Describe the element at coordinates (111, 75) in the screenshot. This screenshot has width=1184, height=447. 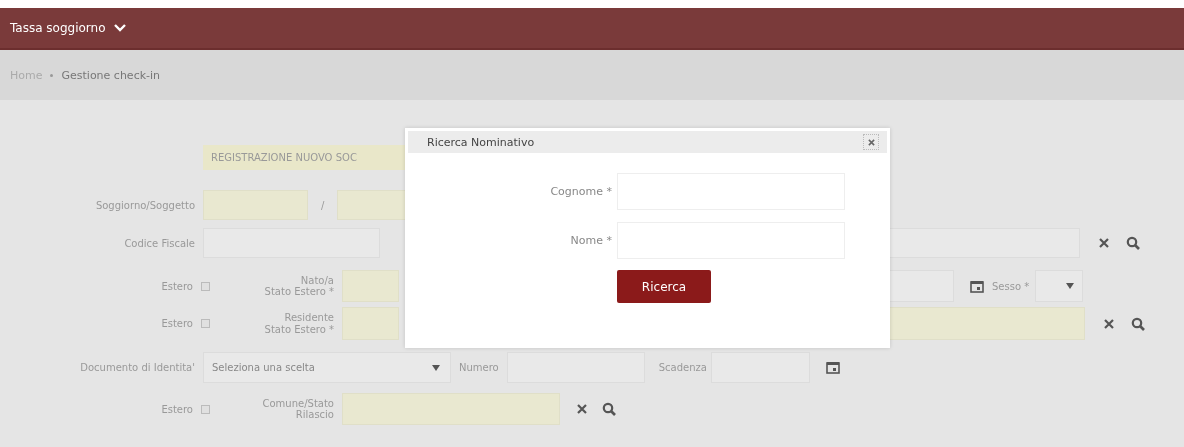
I see `breadcrumb-link: Gestione check-in` at that location.